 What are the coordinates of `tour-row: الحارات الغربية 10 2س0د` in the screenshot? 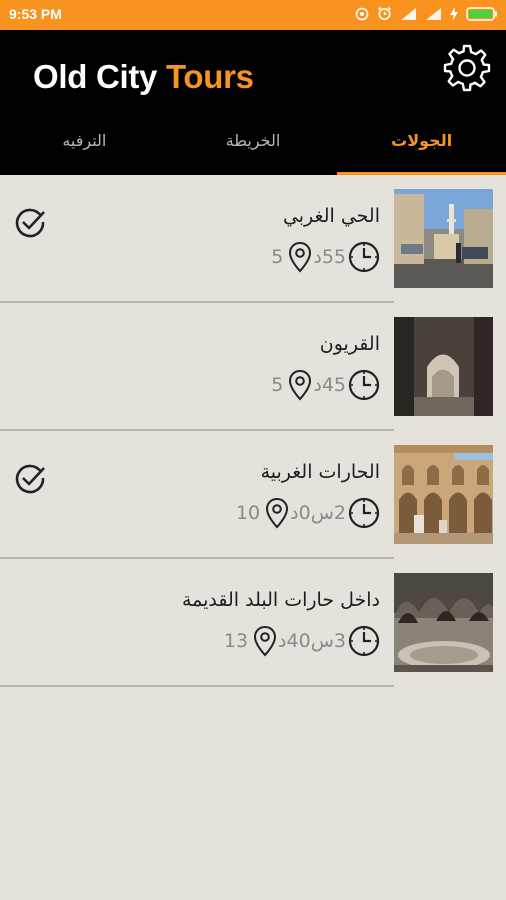 It's located at (253, 495).